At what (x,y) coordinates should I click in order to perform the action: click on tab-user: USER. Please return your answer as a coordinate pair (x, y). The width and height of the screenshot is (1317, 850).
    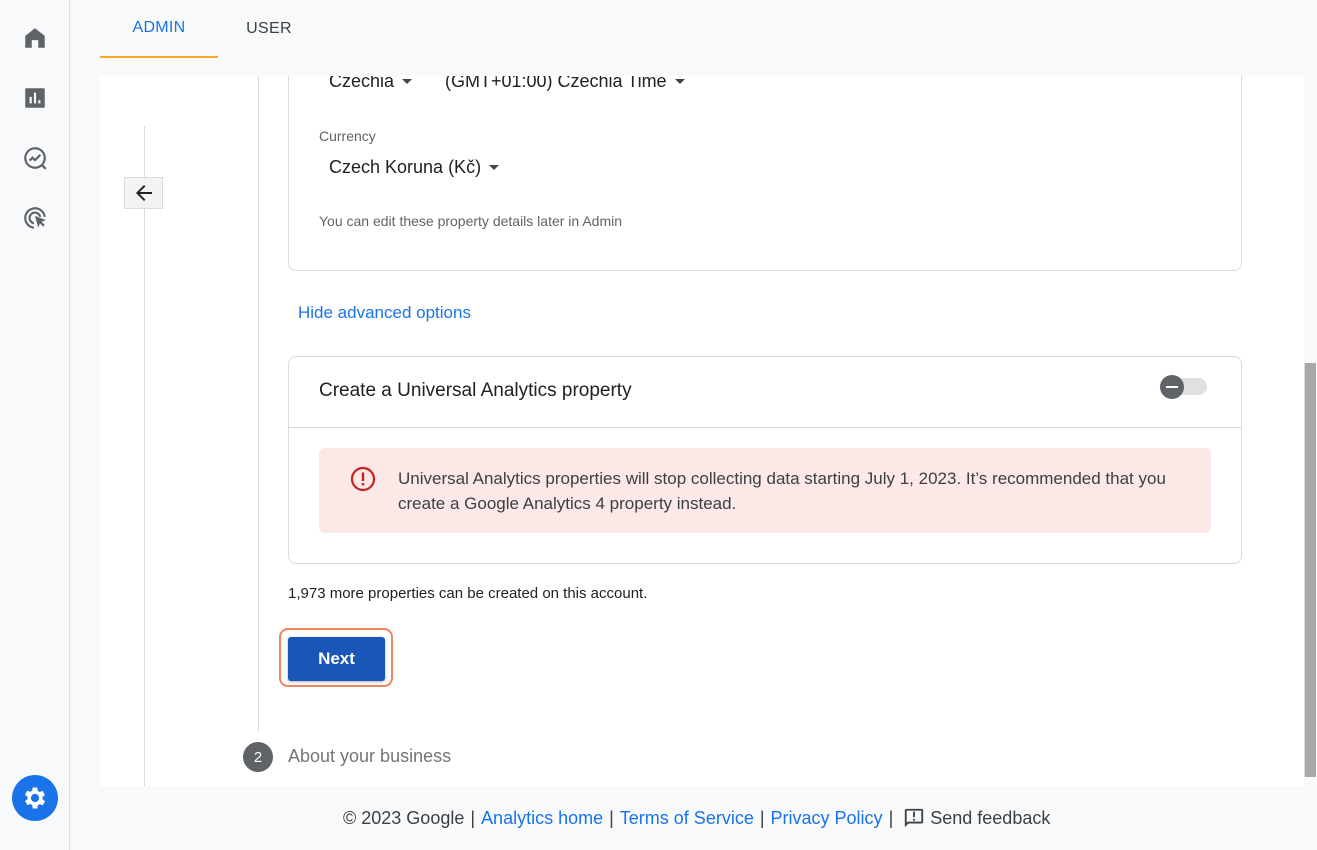
    Looking at the image, I should click on (269, 29).